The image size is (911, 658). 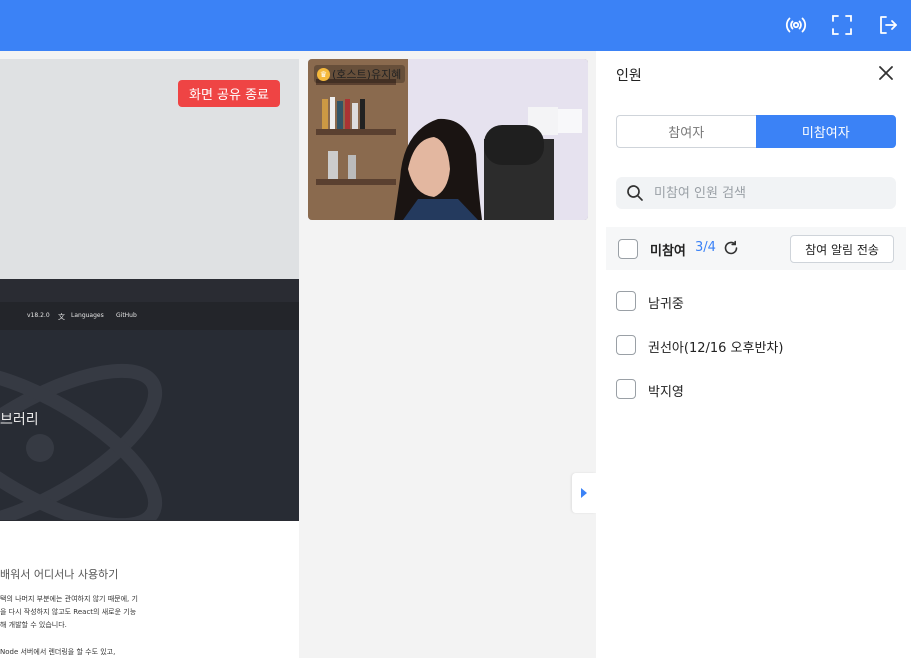 I want to click on shared-hero: 브러리, so click(x=149, y=425).